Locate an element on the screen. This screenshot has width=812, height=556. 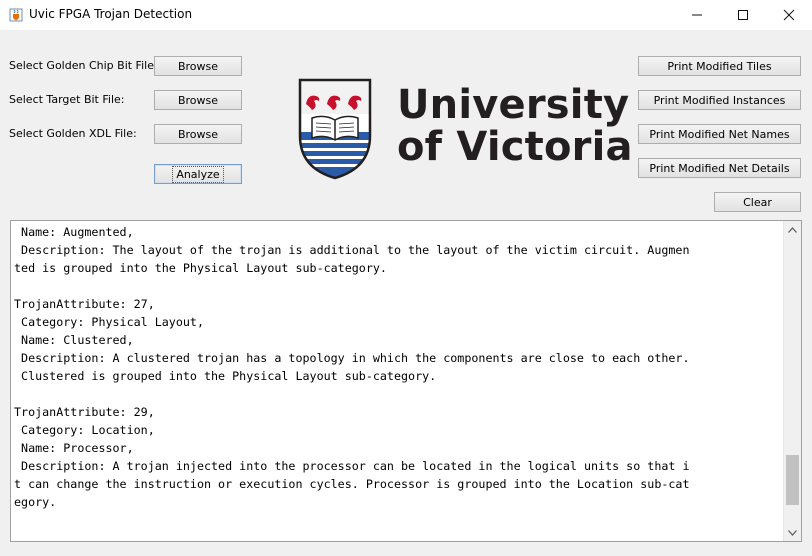
chevron-up-icon is located at coordinates (792, 229).